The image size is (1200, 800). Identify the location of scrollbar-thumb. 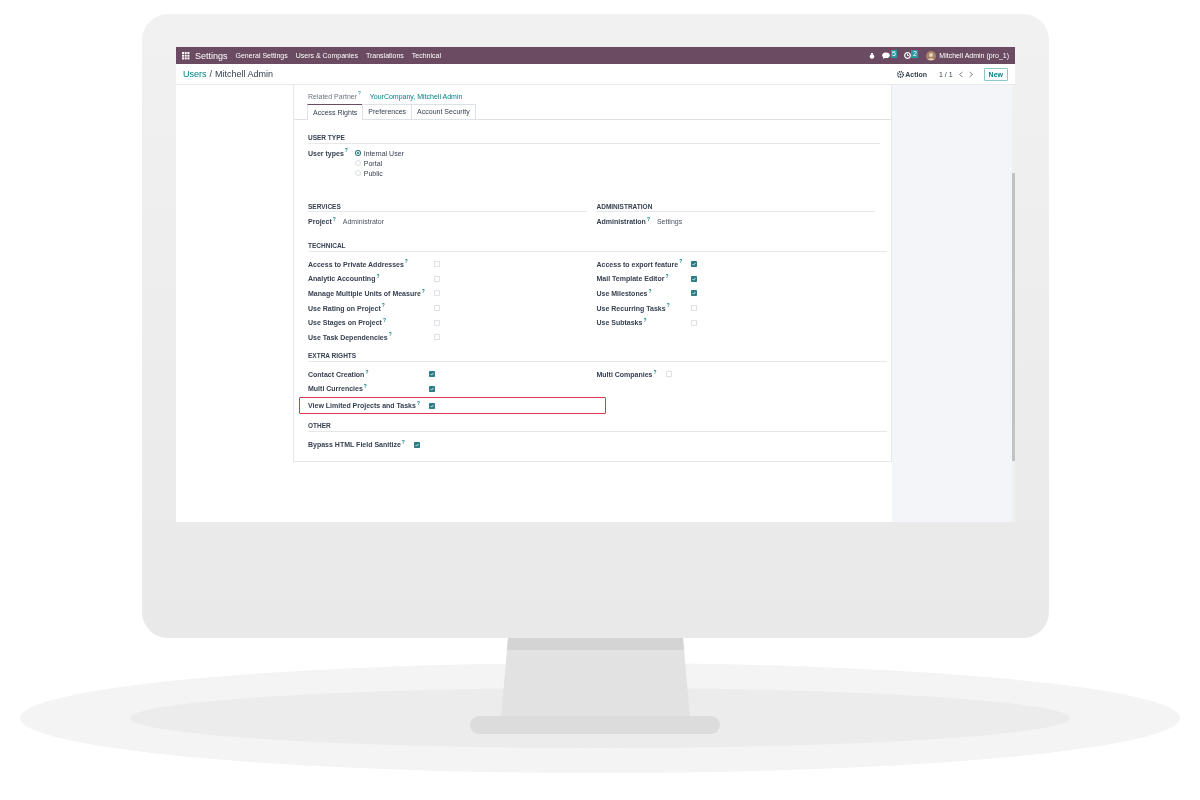
(1013, 317).